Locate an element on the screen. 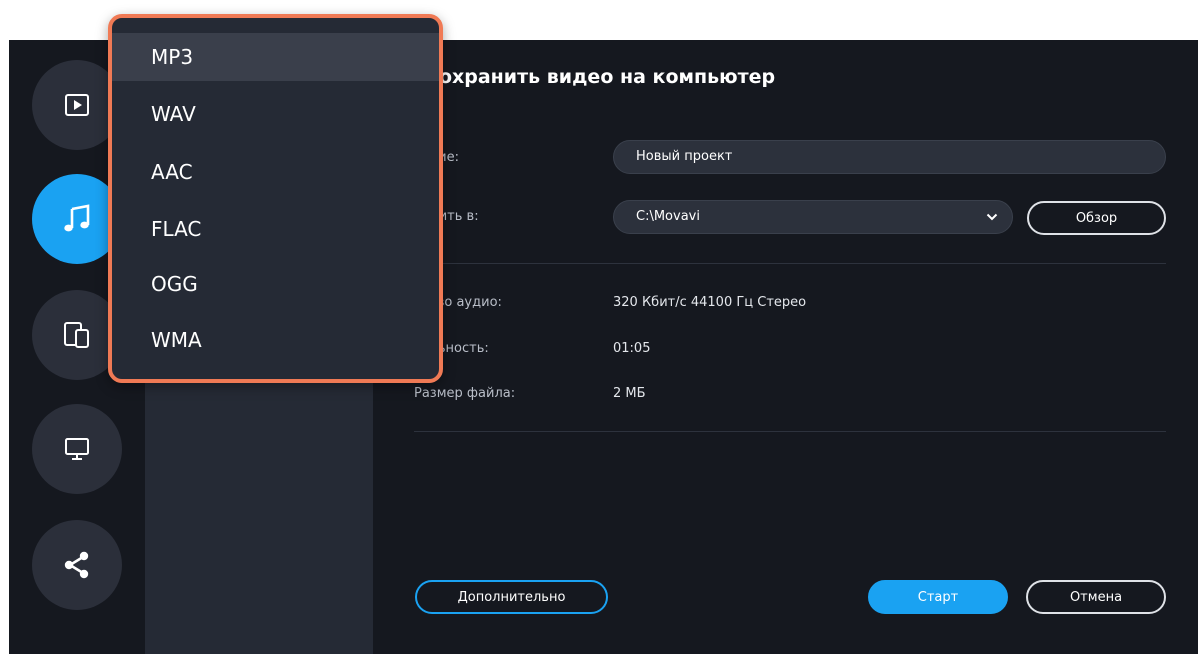 The height and width of the screenshot is (654, 1198). file-size-label: Размер файла: is located at coordinates (465, 393).